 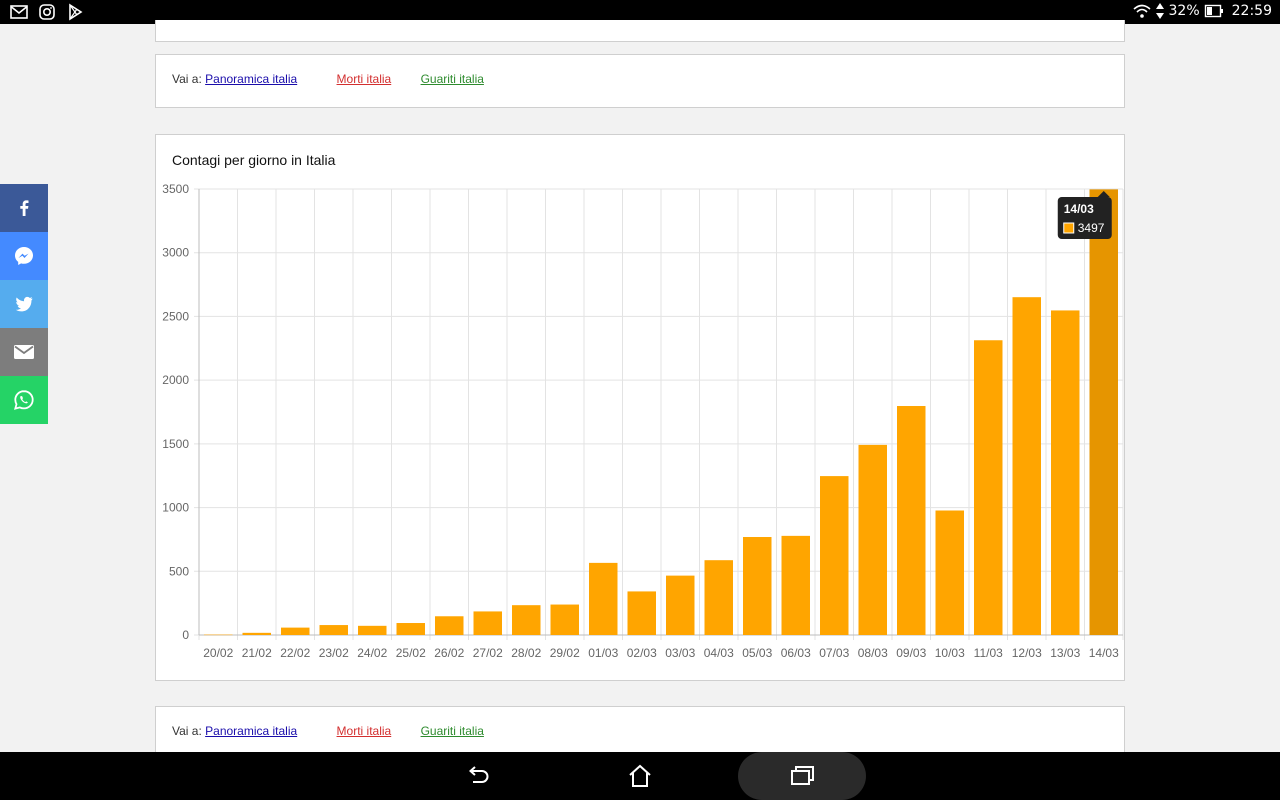 I want to click on whatsapp-share-button, so click(x=24, y=400).